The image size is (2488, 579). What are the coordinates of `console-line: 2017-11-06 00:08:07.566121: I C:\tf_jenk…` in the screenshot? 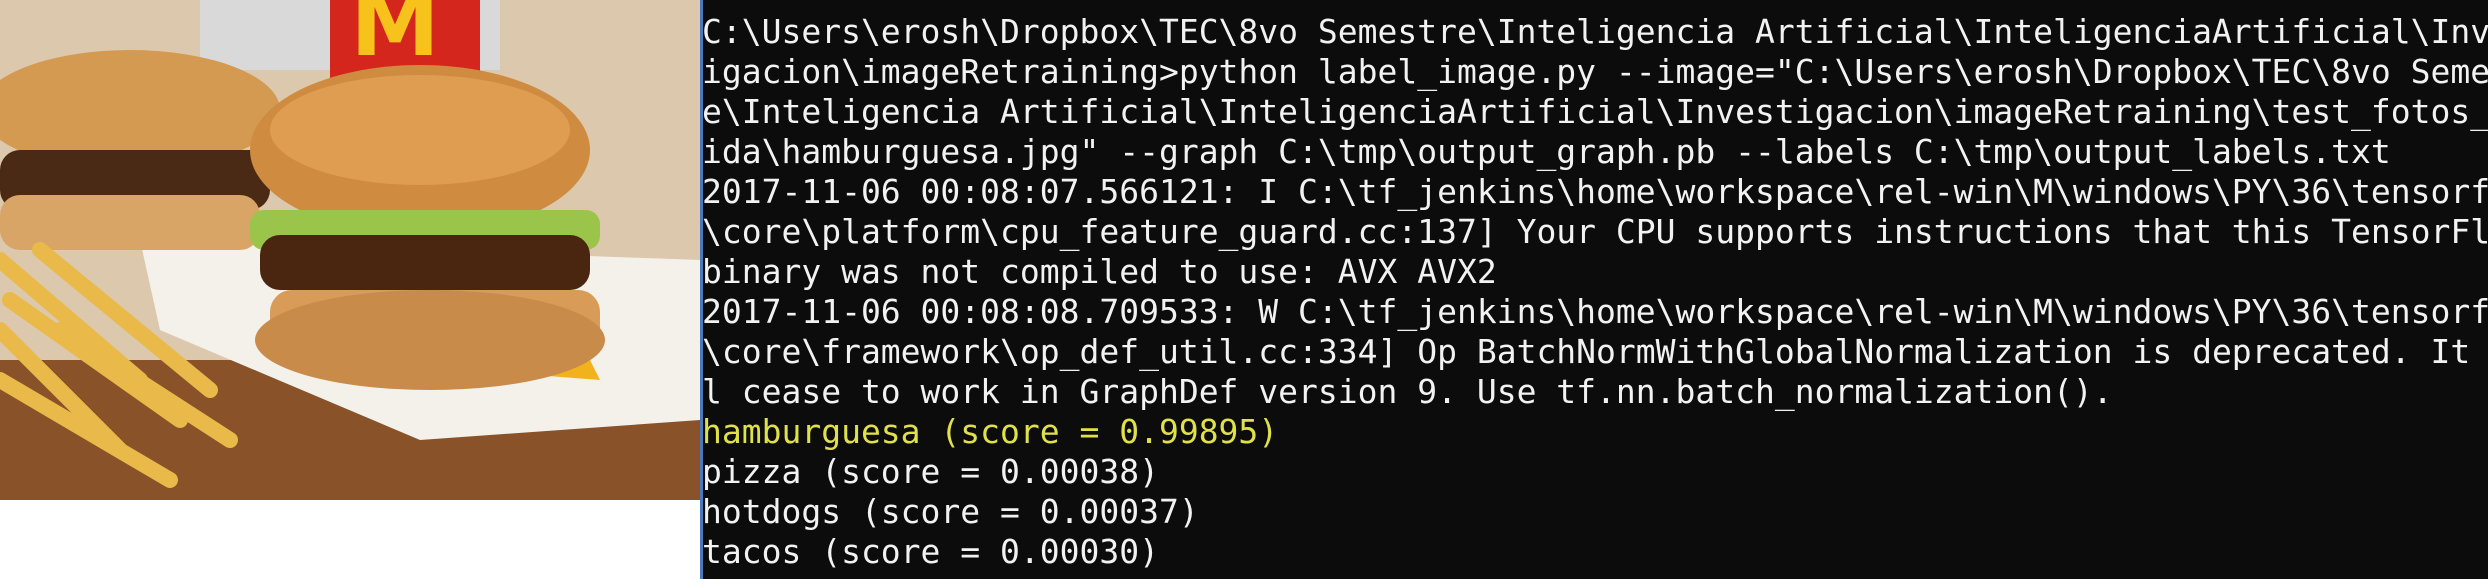 It's located at (1595, 191).